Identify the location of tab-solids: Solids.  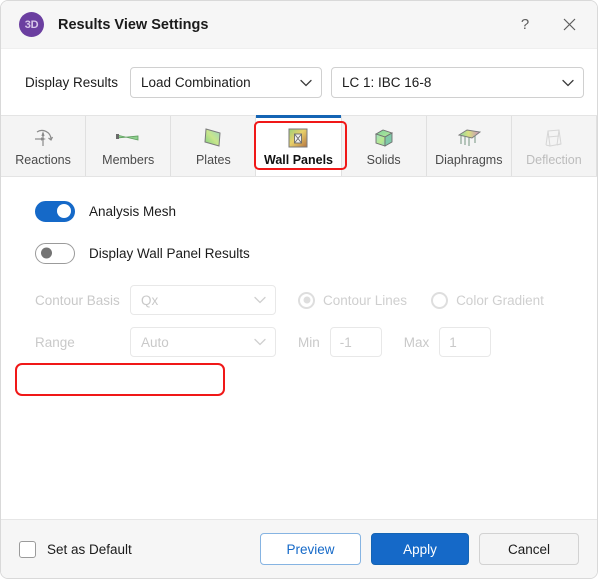
(384, 146).